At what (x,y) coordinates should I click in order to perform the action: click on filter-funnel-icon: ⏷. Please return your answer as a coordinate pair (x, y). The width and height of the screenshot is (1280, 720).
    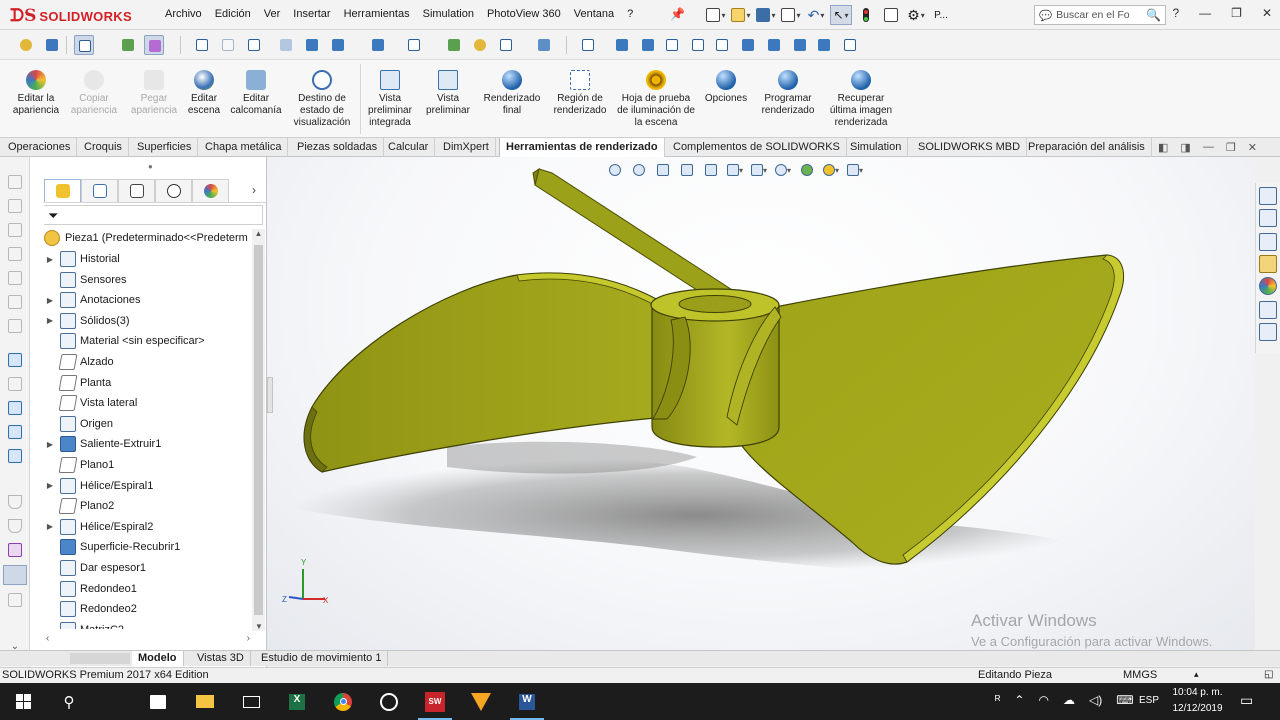
    Looking at the image, I should click on (53, 216).